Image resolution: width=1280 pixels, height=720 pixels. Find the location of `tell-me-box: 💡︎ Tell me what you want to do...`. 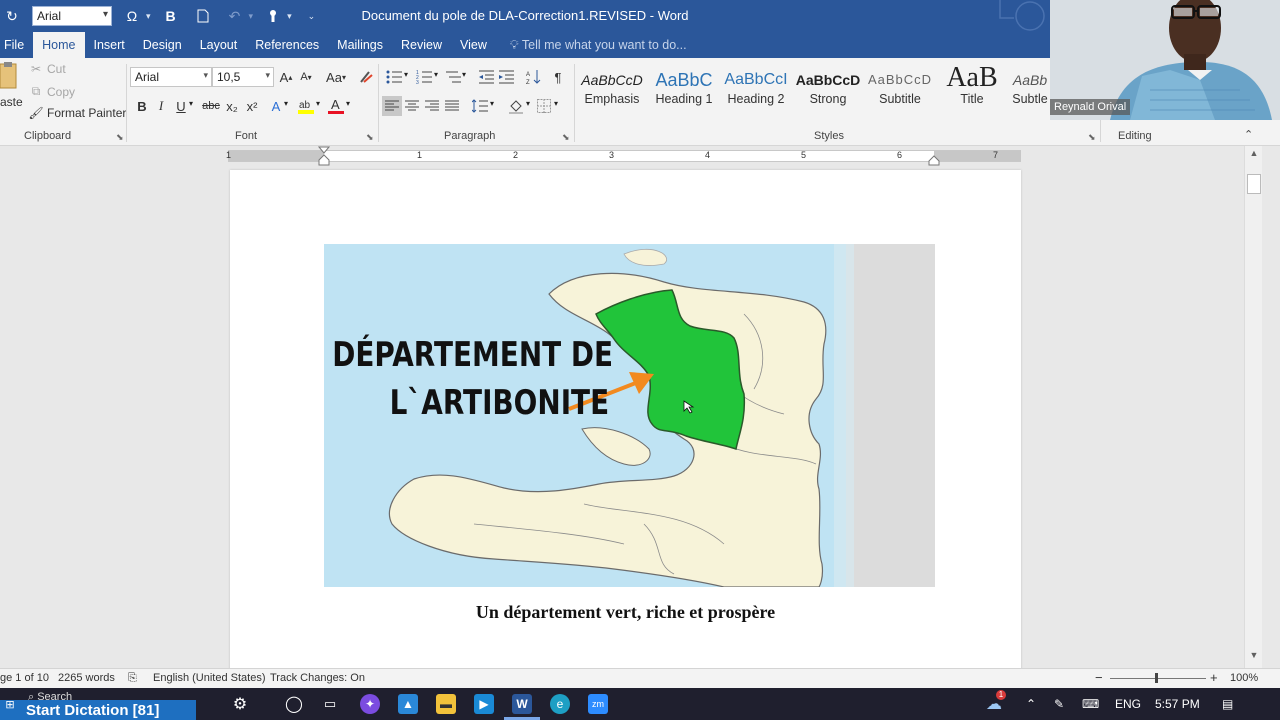

tell-me-box: 💡︎ Tell me what you want to do... is located at coordinates (591, 46).